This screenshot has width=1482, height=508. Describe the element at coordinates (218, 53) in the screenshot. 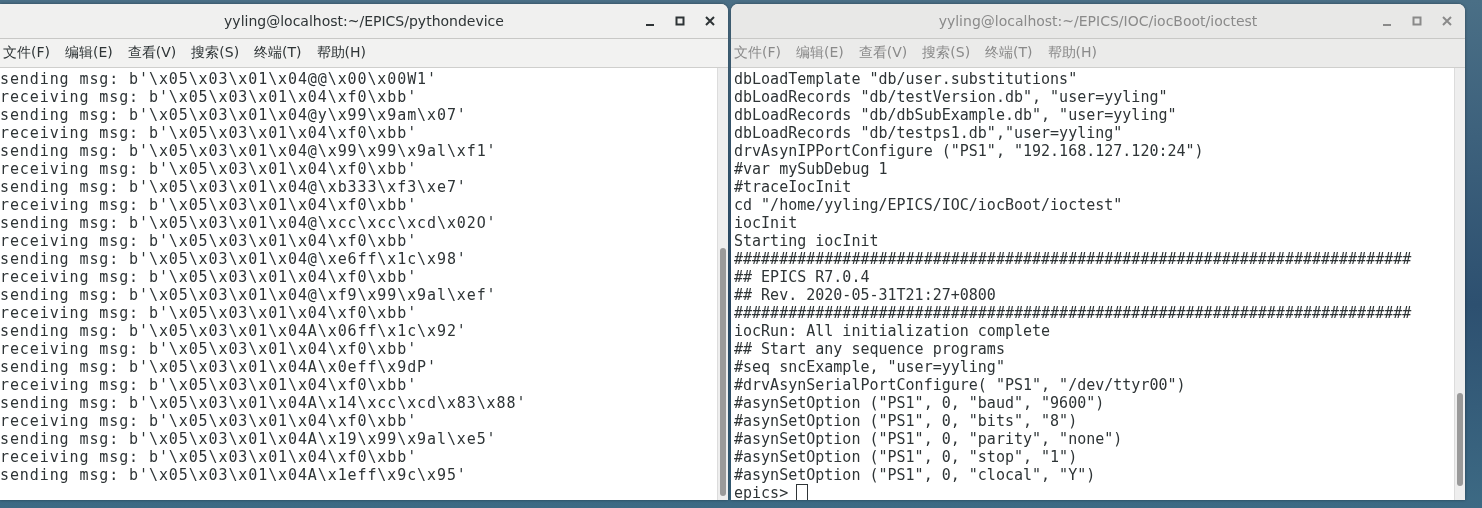

I see `menu-item: 搜索(S)` at that location.